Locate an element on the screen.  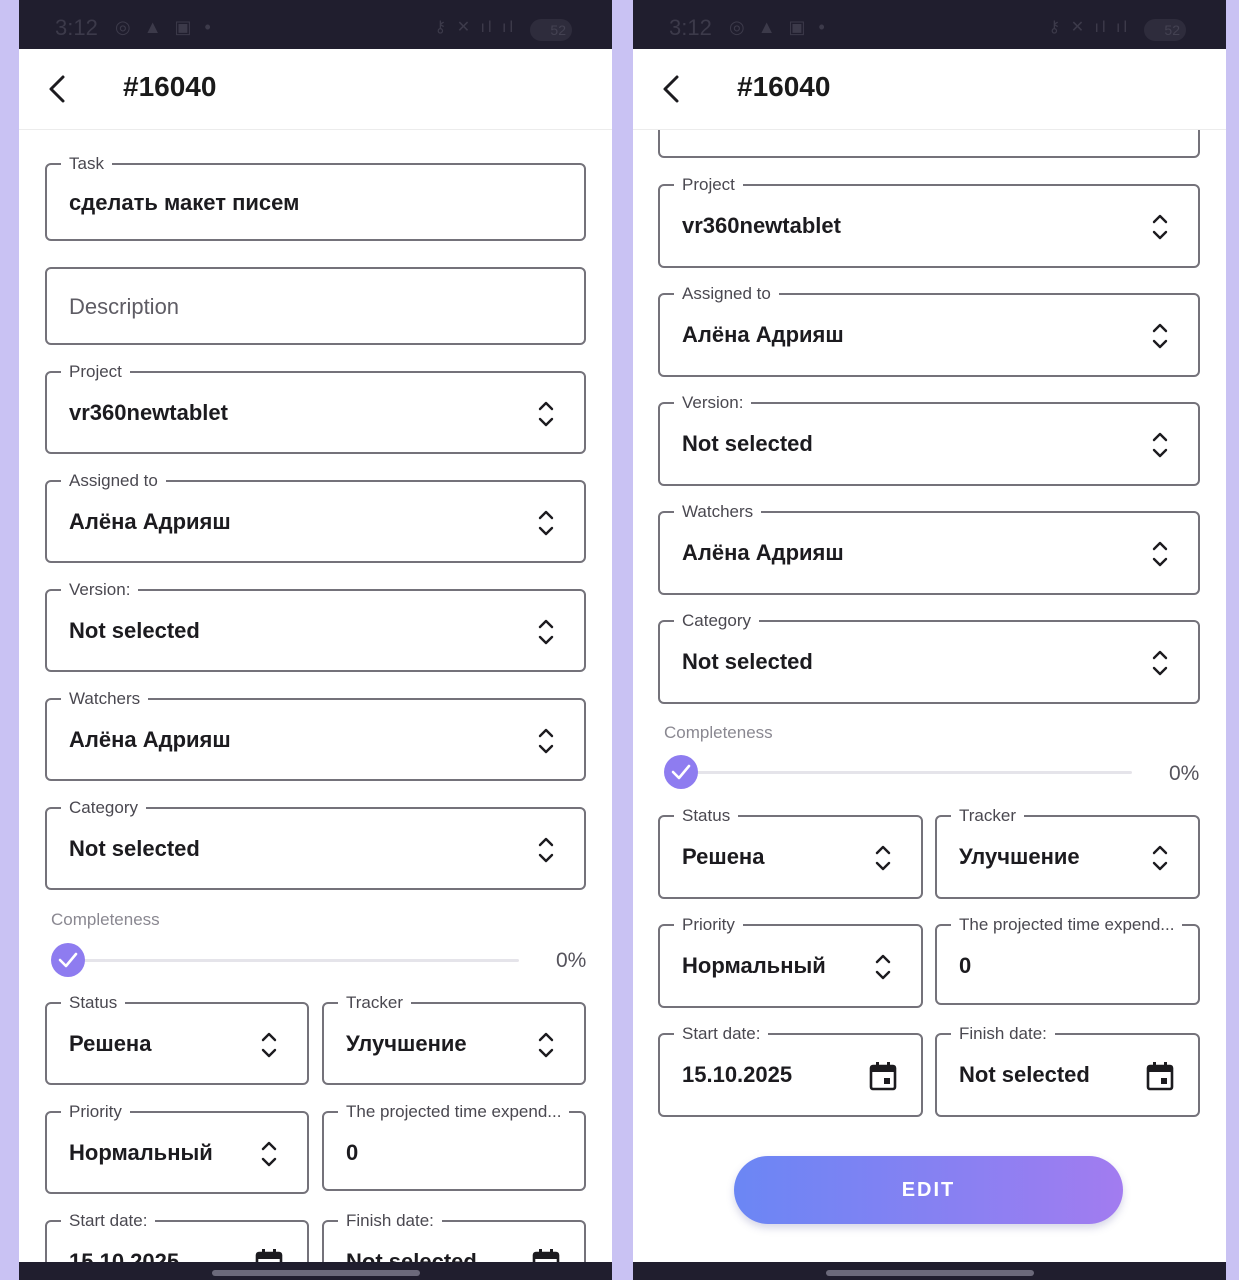
project-label: Project is located at coordinates (95, 372).